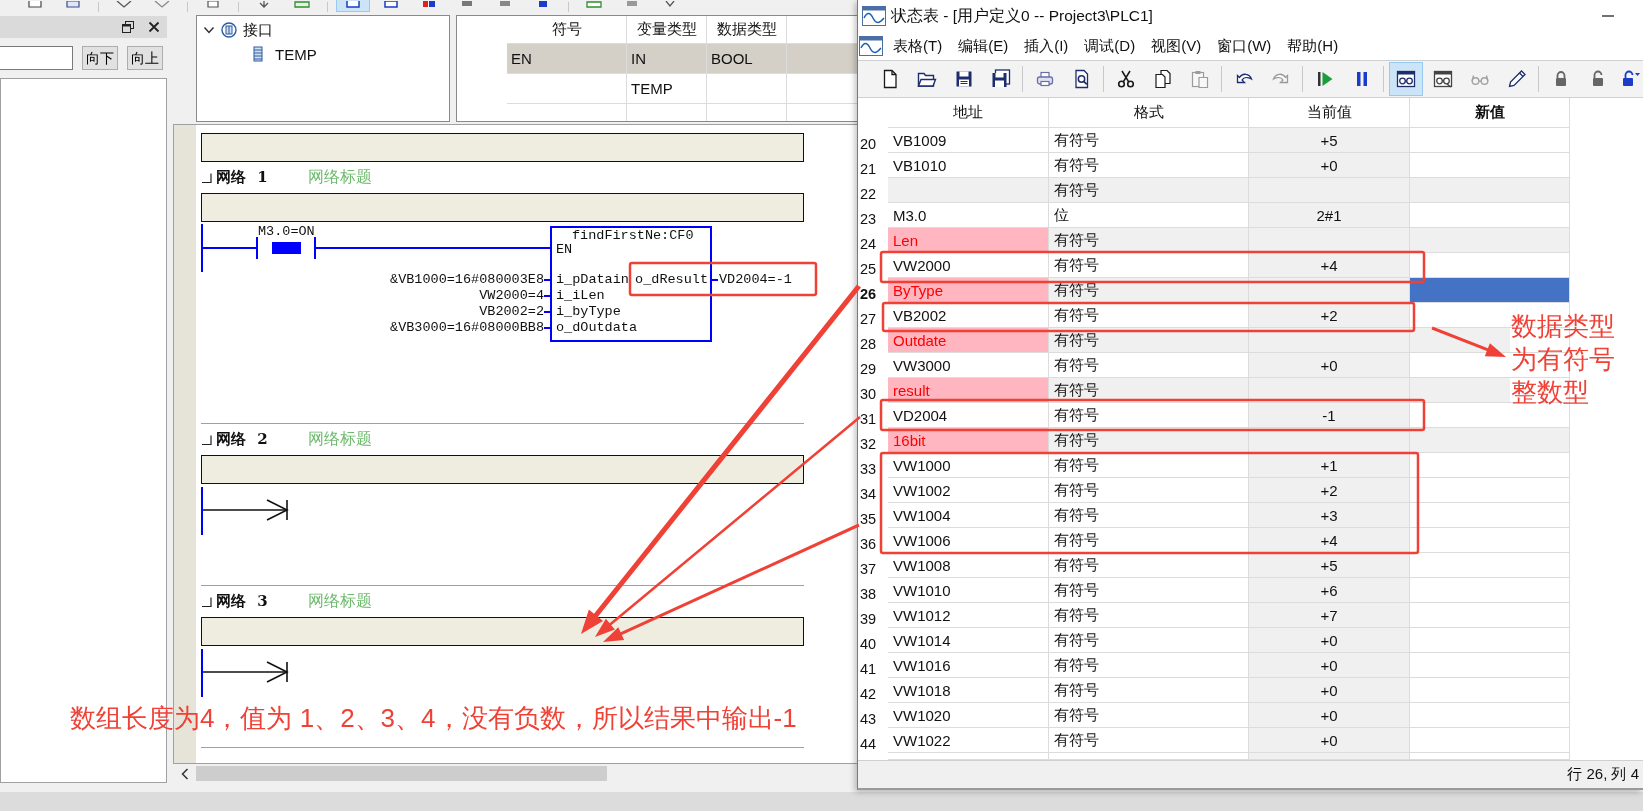  I want to click on table-cell: TEMP, so click(667, 89).